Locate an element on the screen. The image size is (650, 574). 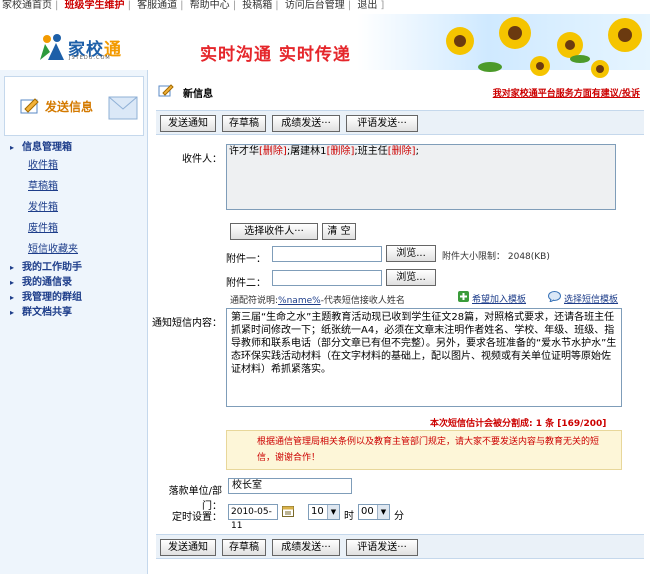
sidebar-item-inbox: 收件箱 is located at coordinates (74, 165).